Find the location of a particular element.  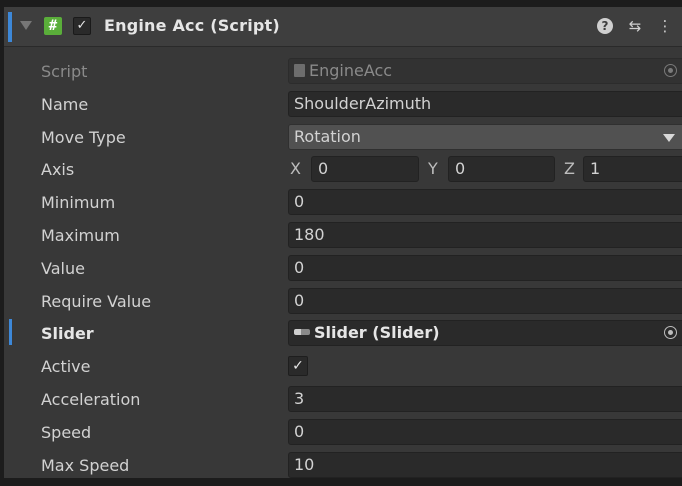

row-max-speed: Max Speed 10 is located at coordinates (343, 463).